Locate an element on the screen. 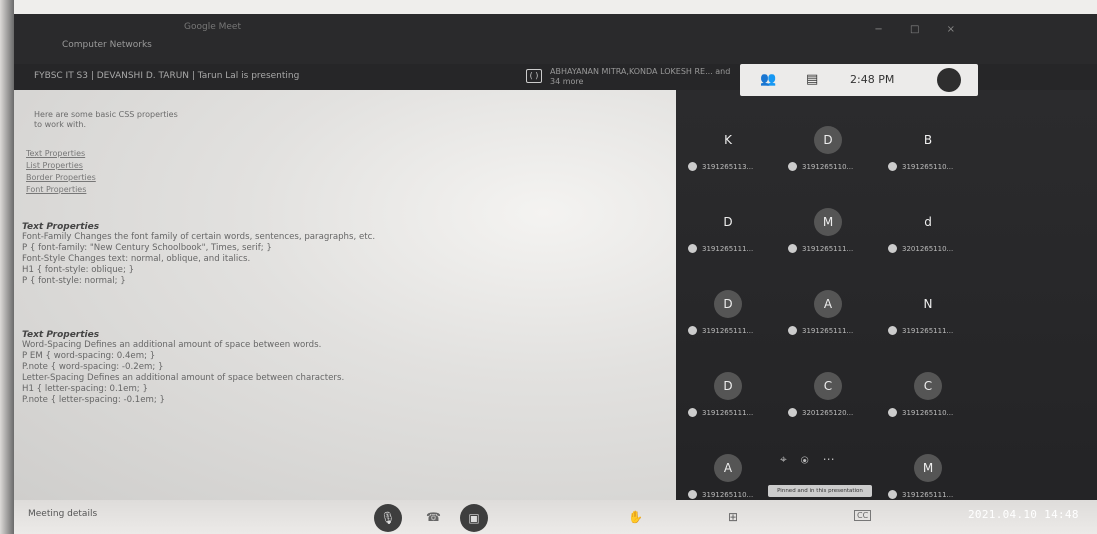 This screenshot has height=534, width=1097. maximize-icon: □ is located at coordinates (920, 29).